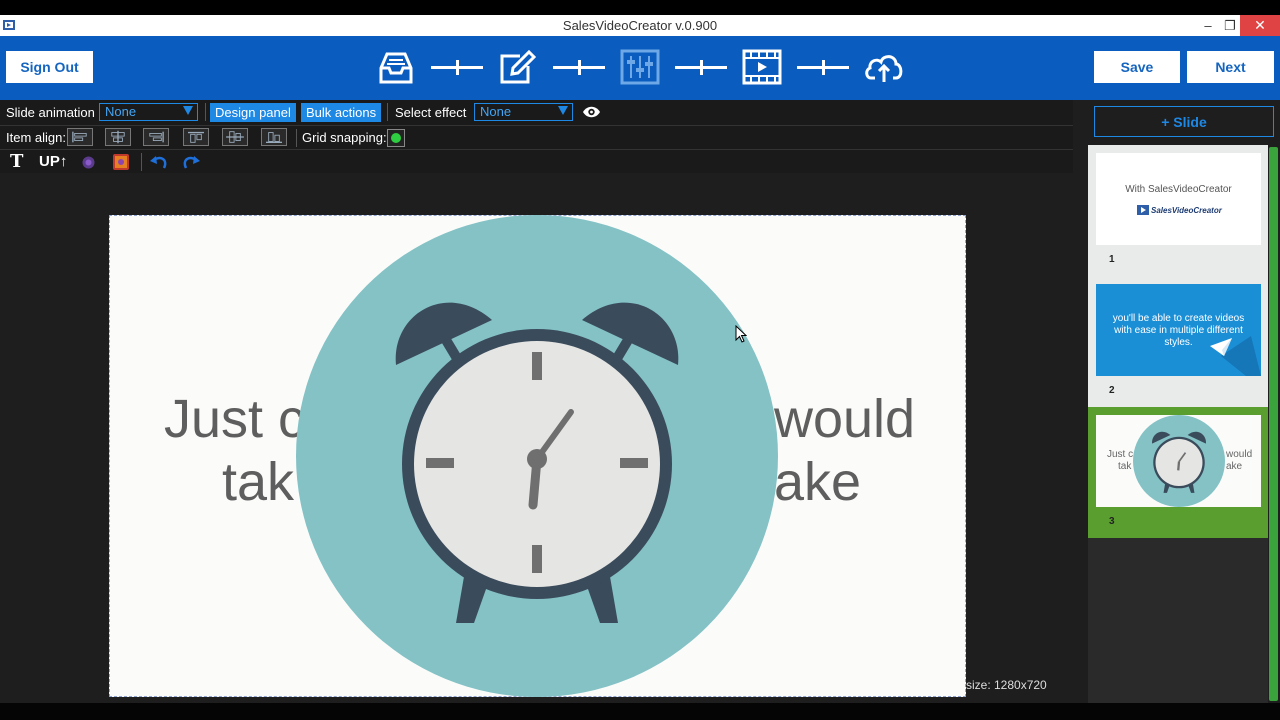 This screenshot has width=1280, height=720. I want to click on add-slide-button: + Slide, so click(1184, 121).